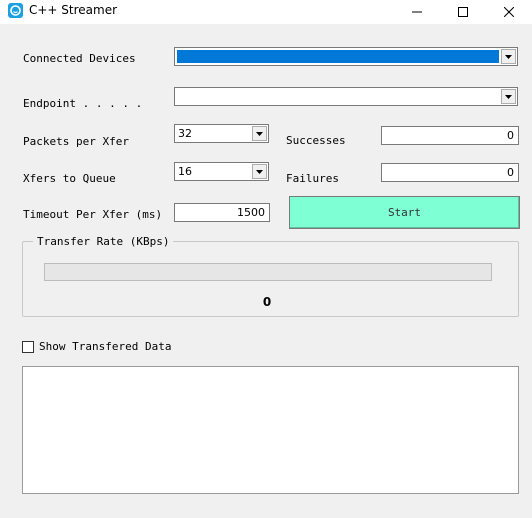 The width and height of the screenshot is (532, 518). I want to click on close-button, so click(509, 12).